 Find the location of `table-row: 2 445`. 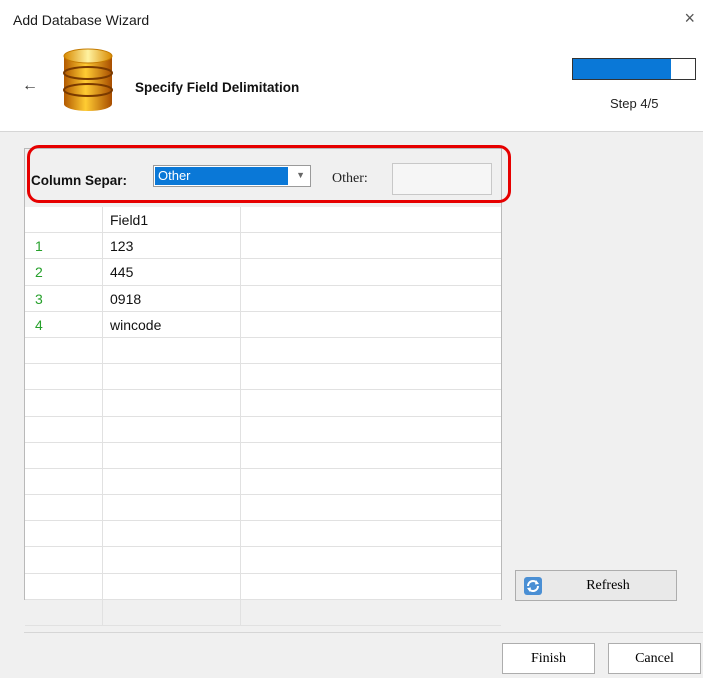

table-row: 2 445 is located at coordinates (263, 272).